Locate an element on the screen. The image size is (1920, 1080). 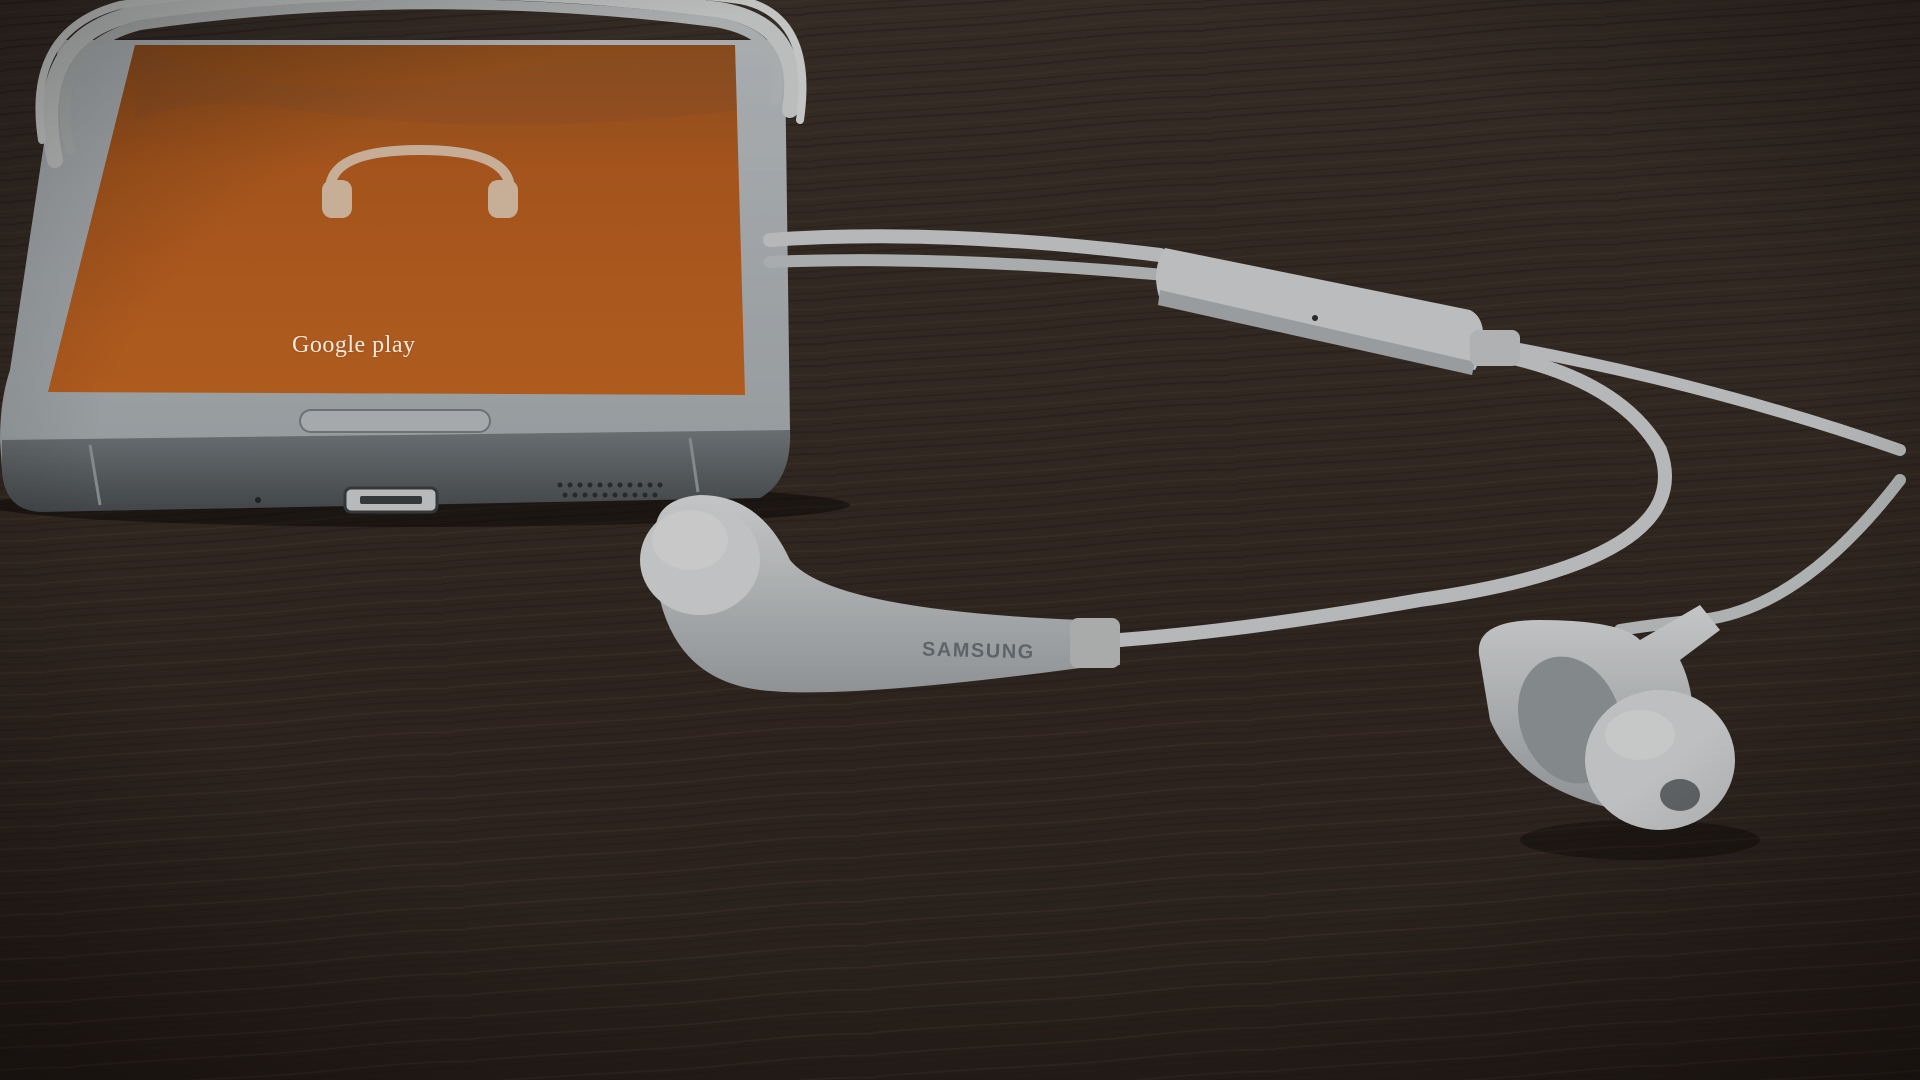
samsung-brand-label: SAMSUNG is located at coordinates (978, 651).